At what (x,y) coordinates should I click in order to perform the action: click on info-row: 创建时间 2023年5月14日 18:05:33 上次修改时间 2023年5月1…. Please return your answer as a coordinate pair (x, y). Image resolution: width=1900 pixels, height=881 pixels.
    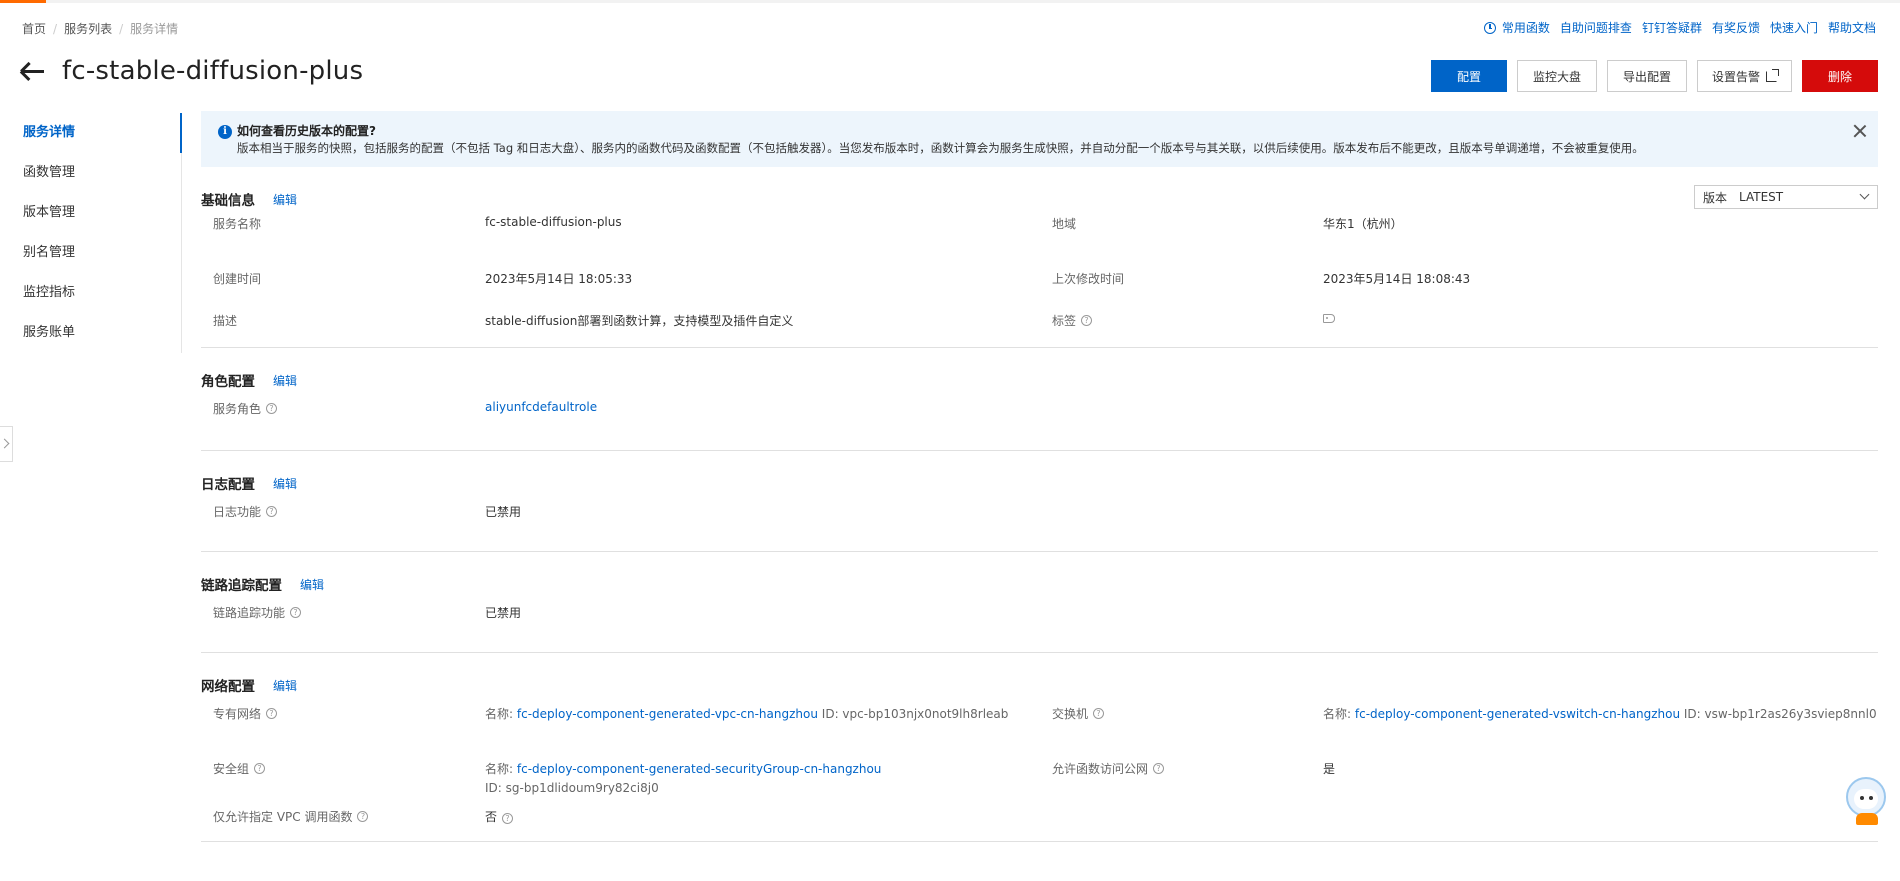
    Looking at the image, I should click on (1039, 278).